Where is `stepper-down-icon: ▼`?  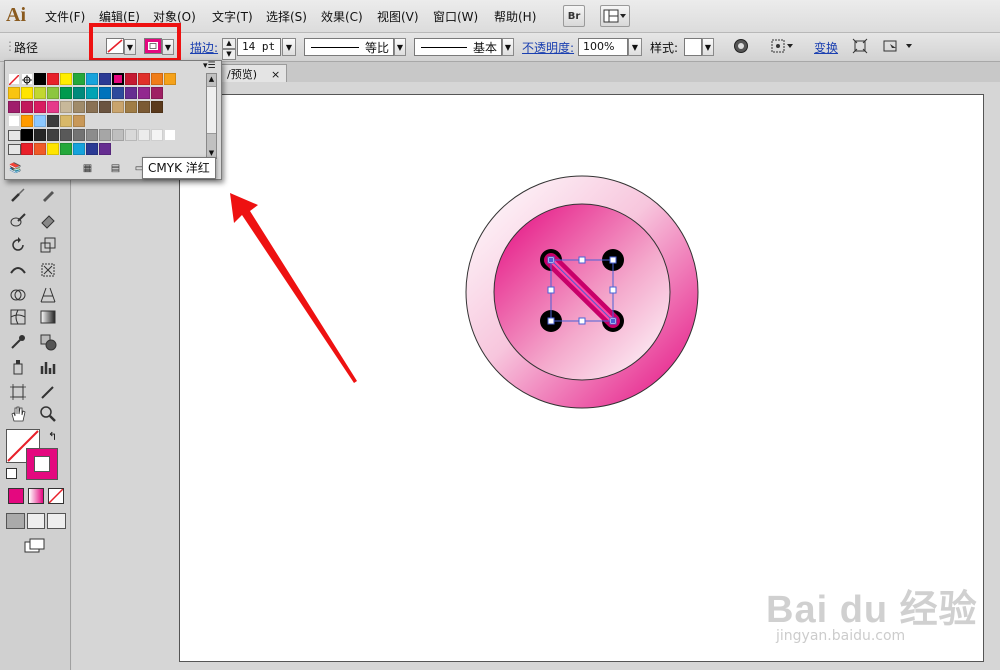
stepper-down-icon: ▼ is located at coordinates (229, 54).